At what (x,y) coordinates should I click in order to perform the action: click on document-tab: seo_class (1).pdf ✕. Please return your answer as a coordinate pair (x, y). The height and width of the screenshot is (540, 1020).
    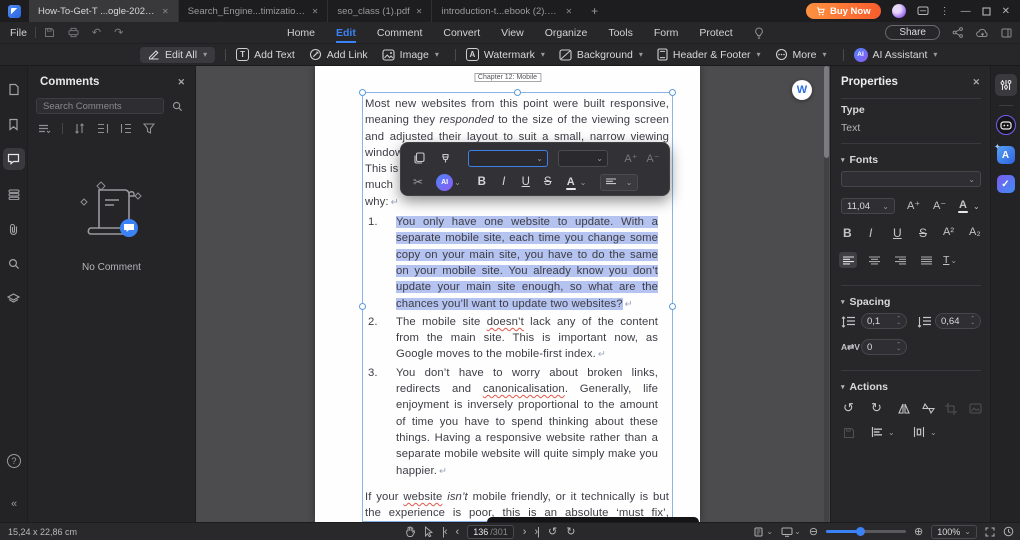
    Looking at the image, I should click on (379, 11).